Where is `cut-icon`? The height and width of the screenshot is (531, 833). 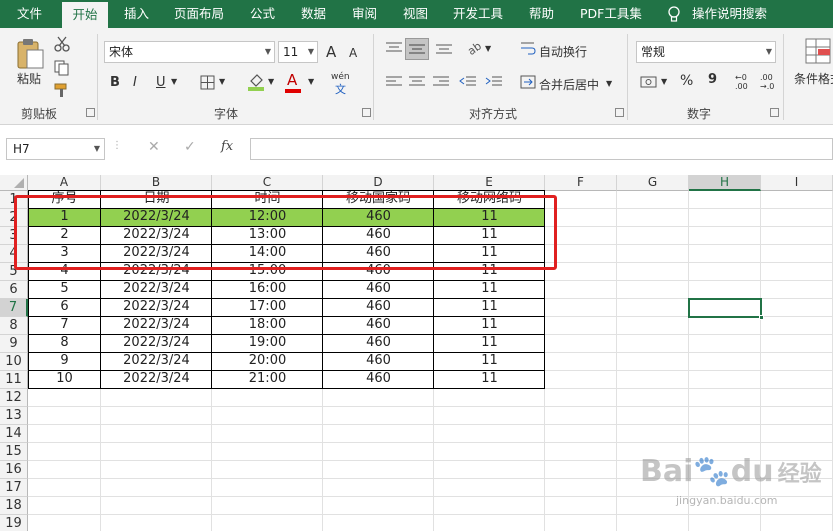
cut-icon is located at coordinates (62, 44).